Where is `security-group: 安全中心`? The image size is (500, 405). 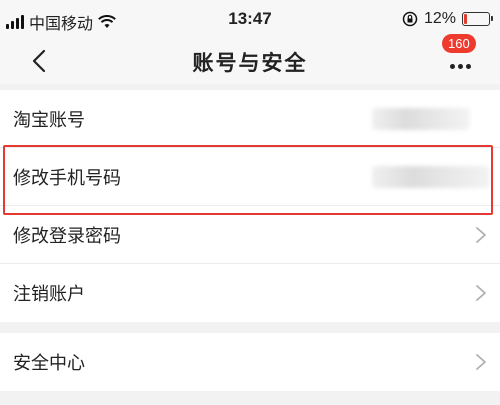 security-group: 安全中心 is located at coordinates (250, 362).